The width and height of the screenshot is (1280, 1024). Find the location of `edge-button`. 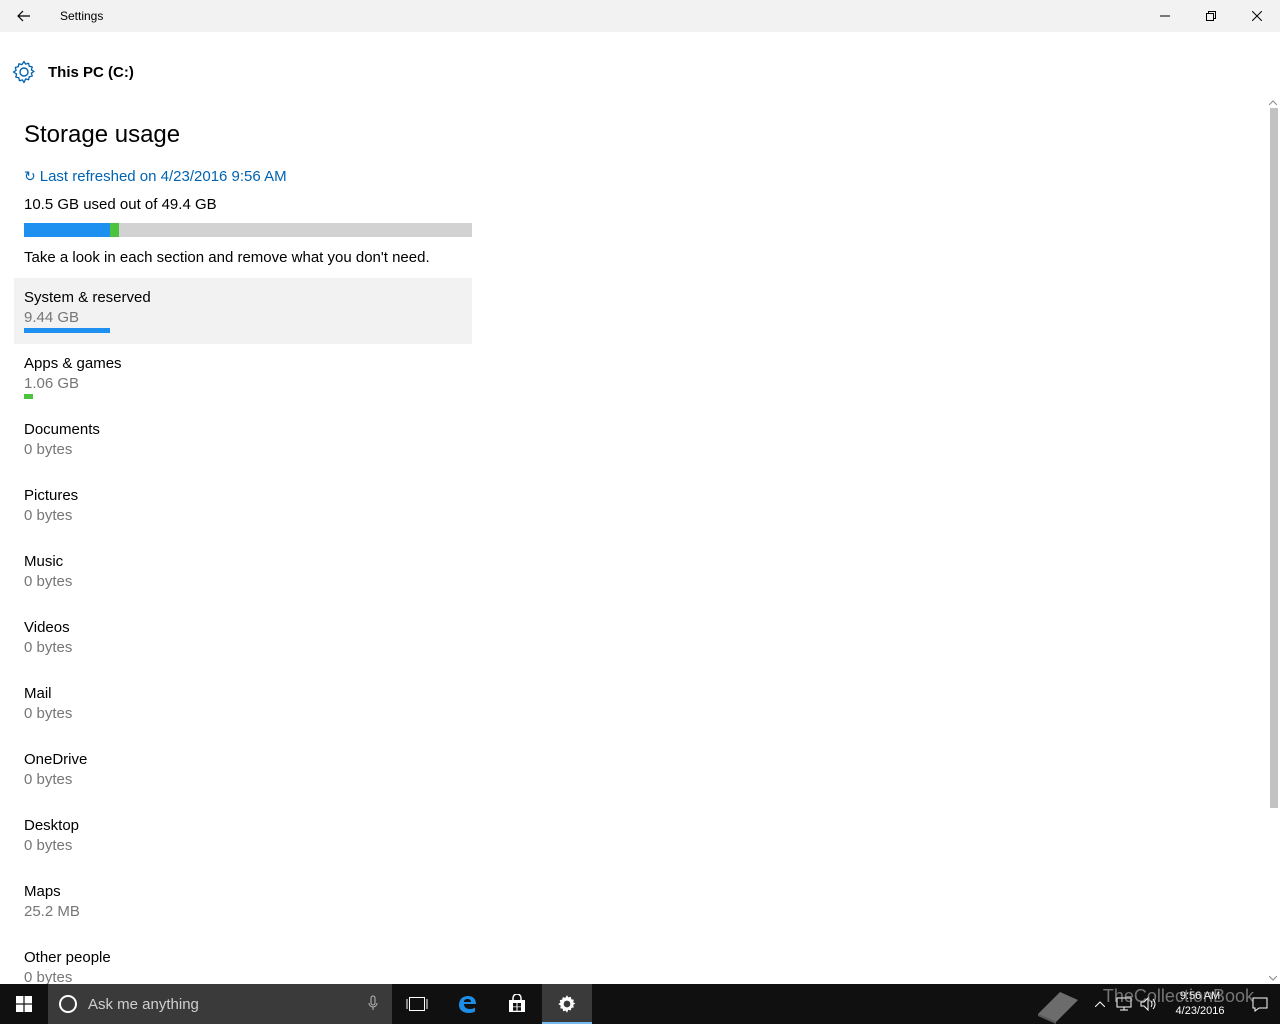

edge-button is located at coordinates (467, 1004).